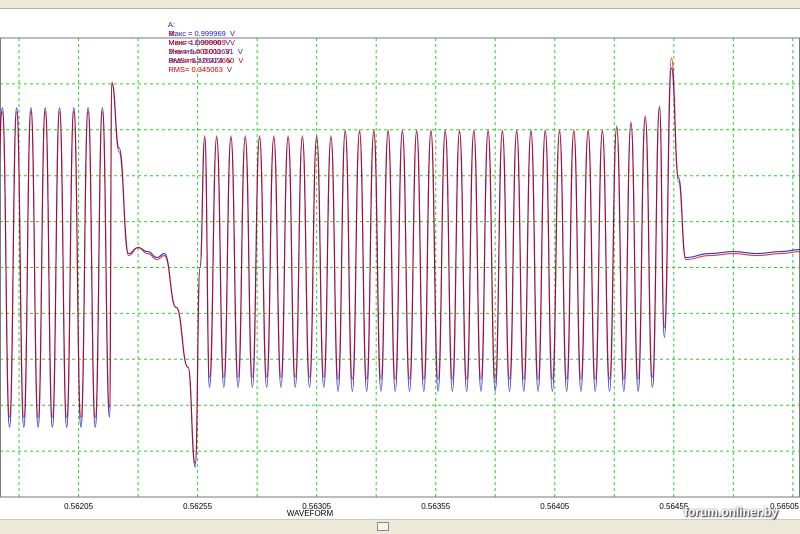  Describe the element at coordinates (310, 513) in the screenshot. I see `x-axis-title: WAVEFORM` at that location.